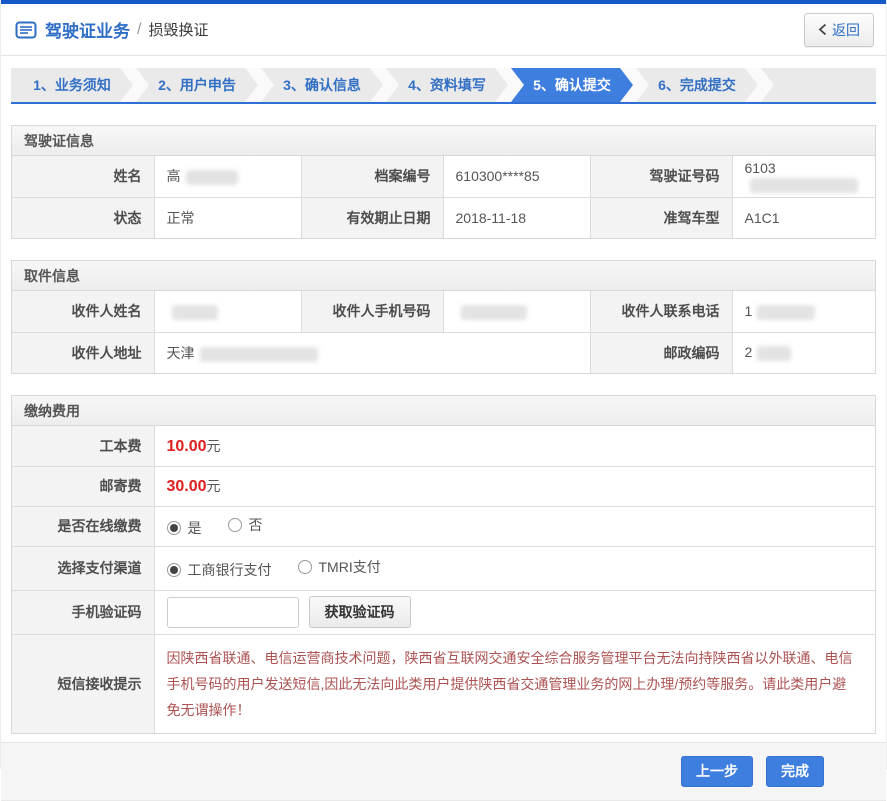  I want to click on field-label: 状态, so click(83, 217).